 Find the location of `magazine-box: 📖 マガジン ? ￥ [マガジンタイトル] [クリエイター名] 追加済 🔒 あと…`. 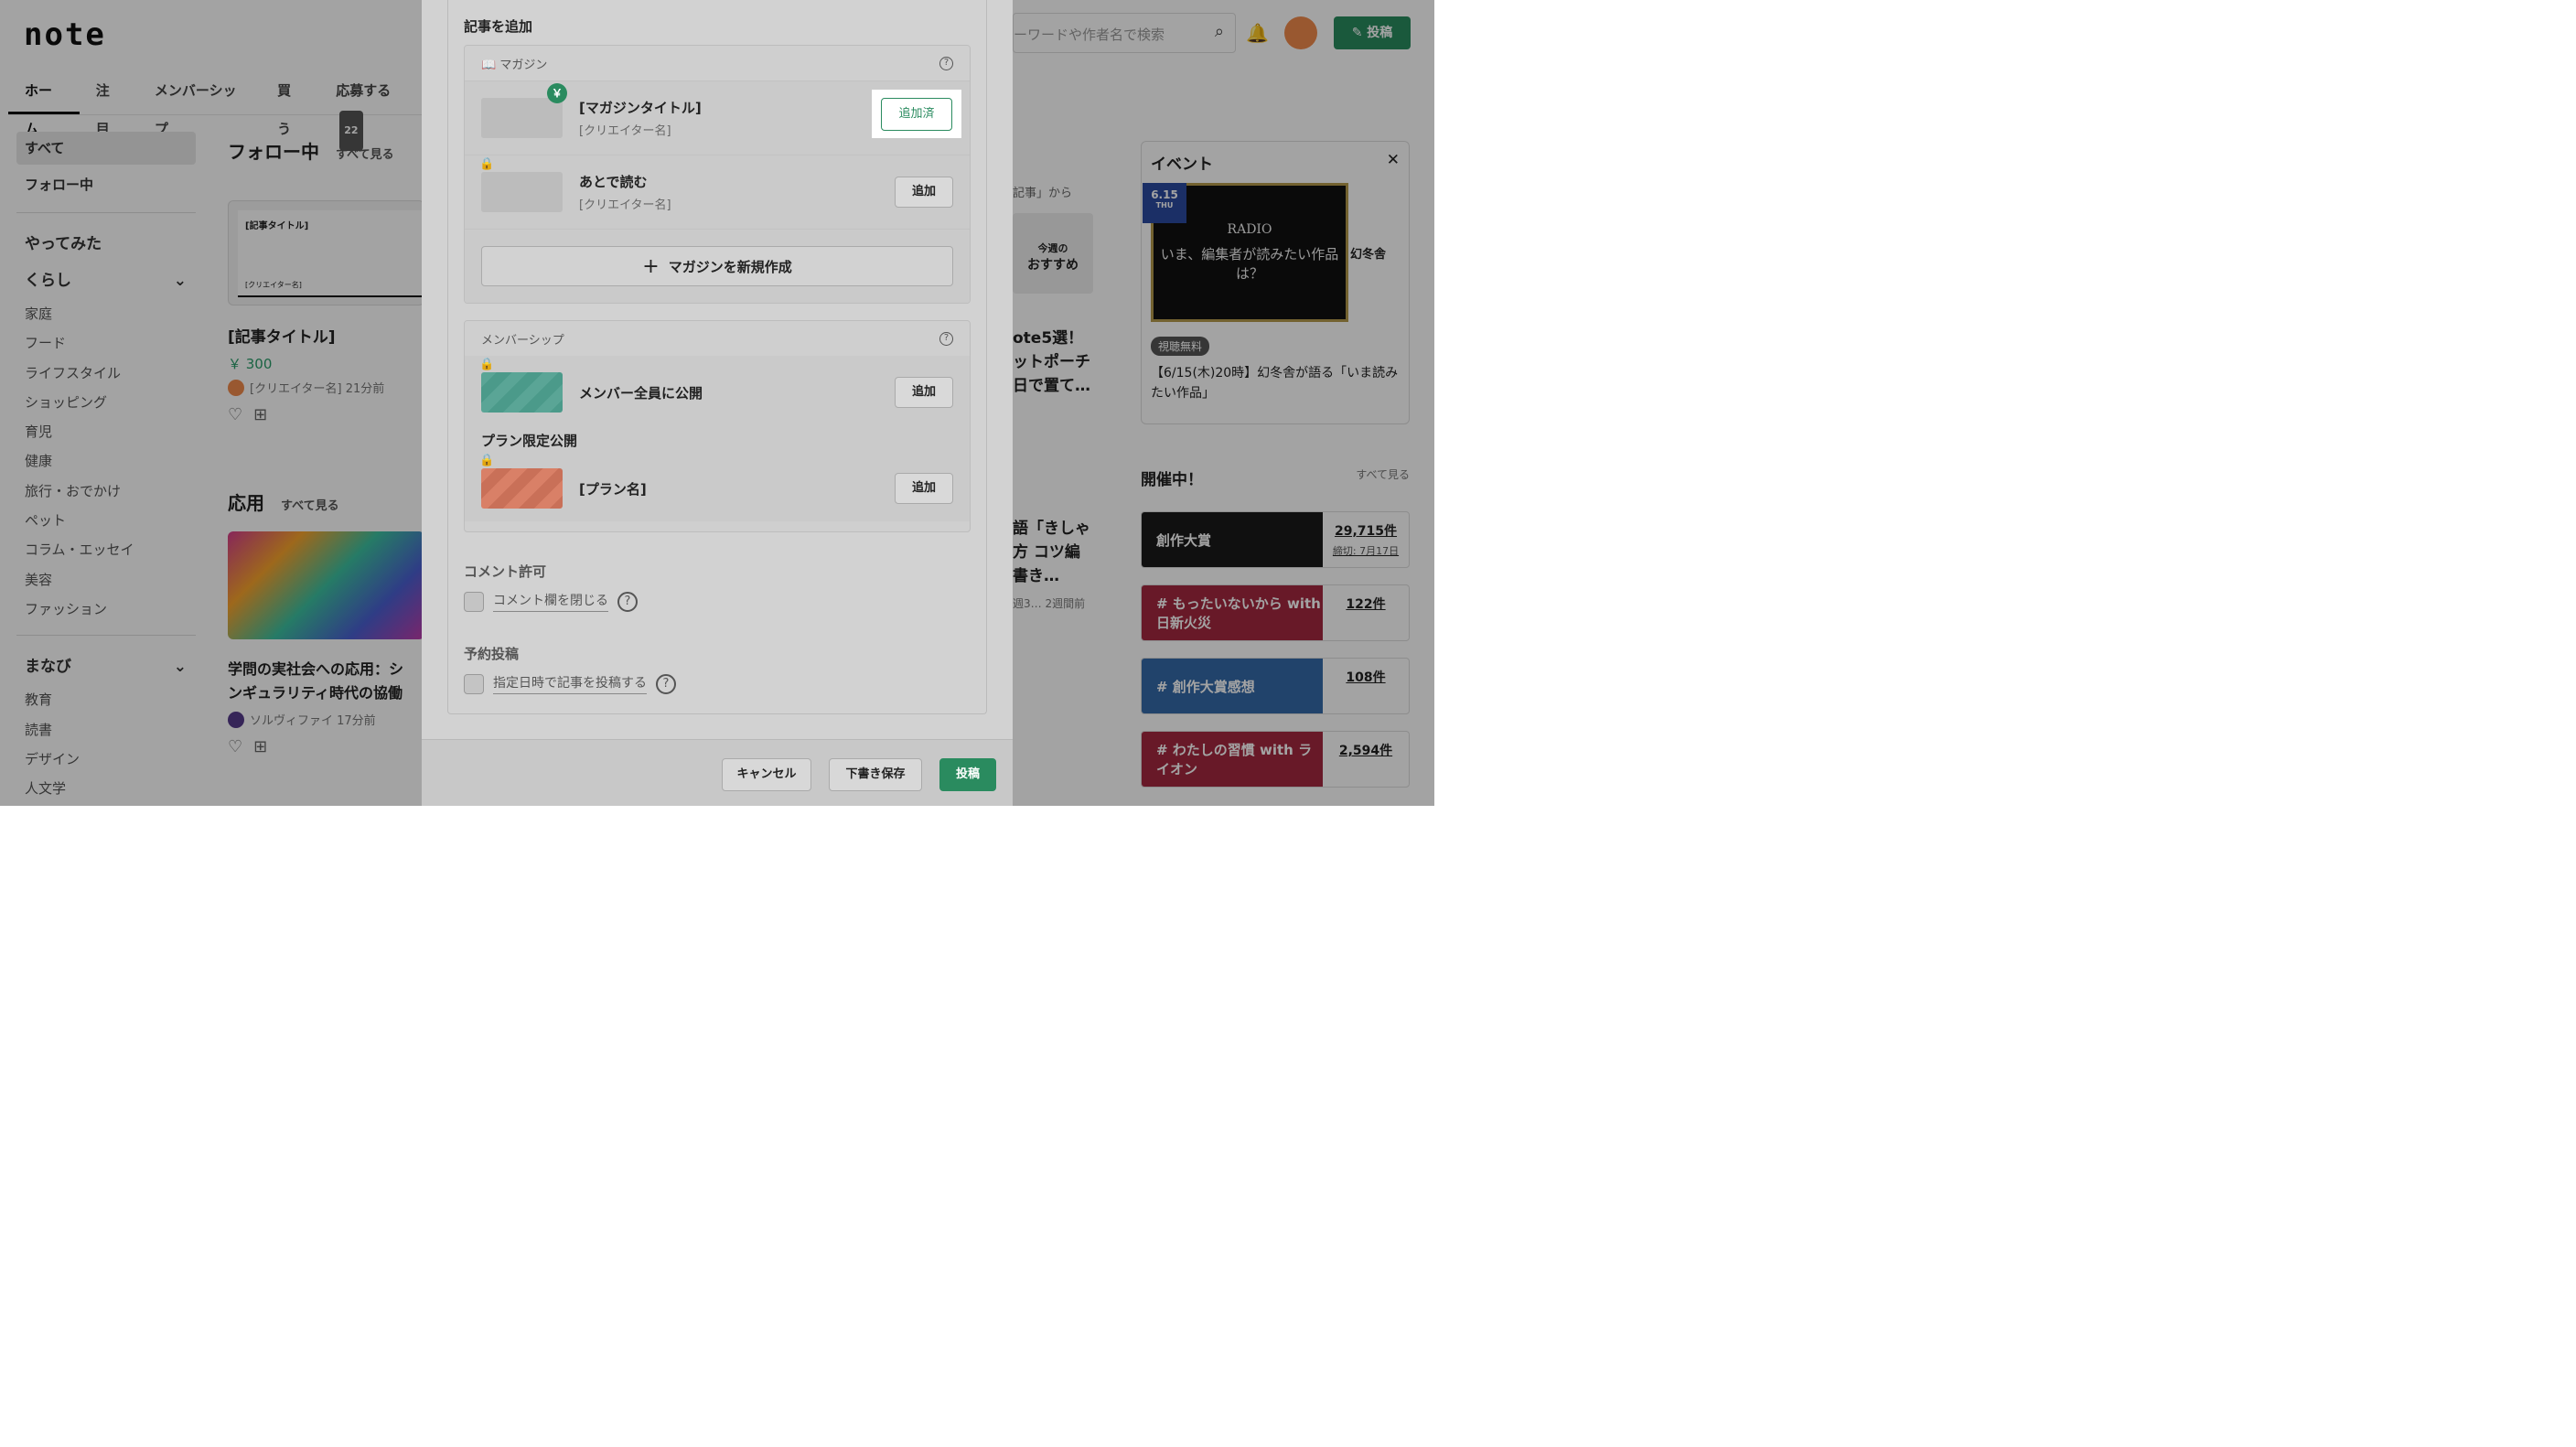

magazine-box: 📖 マガジン ? ￥ [マガジンタイトル] [クリエイター名] 追加済 🔒 あと… is located at coordinates (718, 175).